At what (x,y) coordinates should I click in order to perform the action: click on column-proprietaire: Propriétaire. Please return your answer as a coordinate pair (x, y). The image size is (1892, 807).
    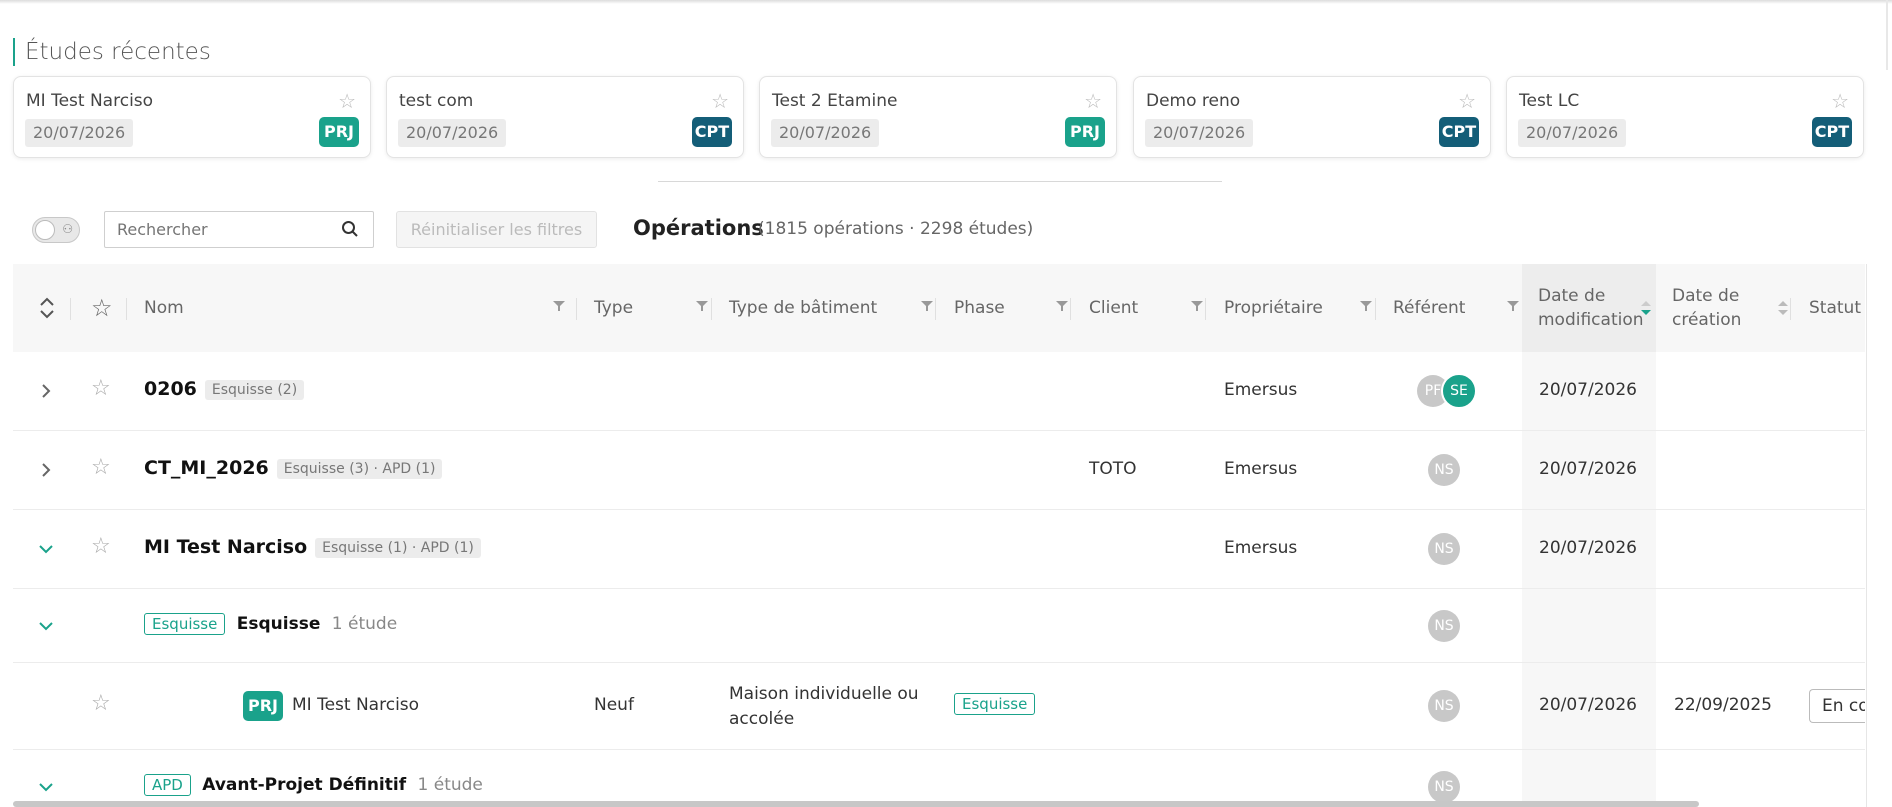
    Looking at the image, I should click on (1299, 308).